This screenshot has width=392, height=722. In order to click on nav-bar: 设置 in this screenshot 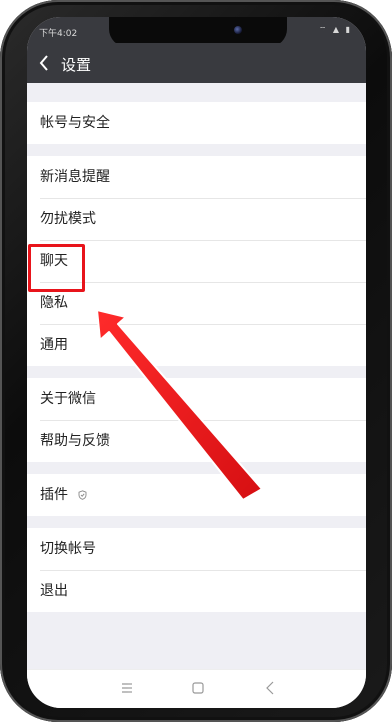, I will do `click(196, 63)`.